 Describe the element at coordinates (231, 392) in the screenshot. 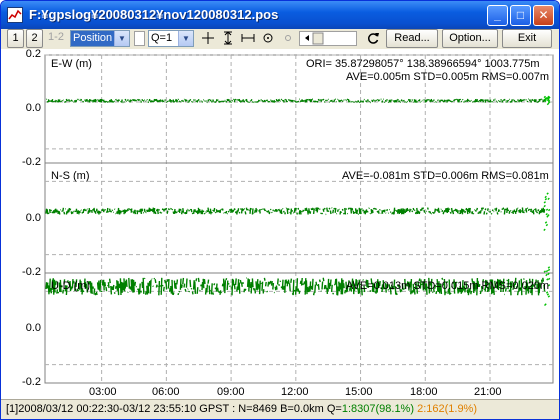

I see `x-tick-label: 09:00` at that location.